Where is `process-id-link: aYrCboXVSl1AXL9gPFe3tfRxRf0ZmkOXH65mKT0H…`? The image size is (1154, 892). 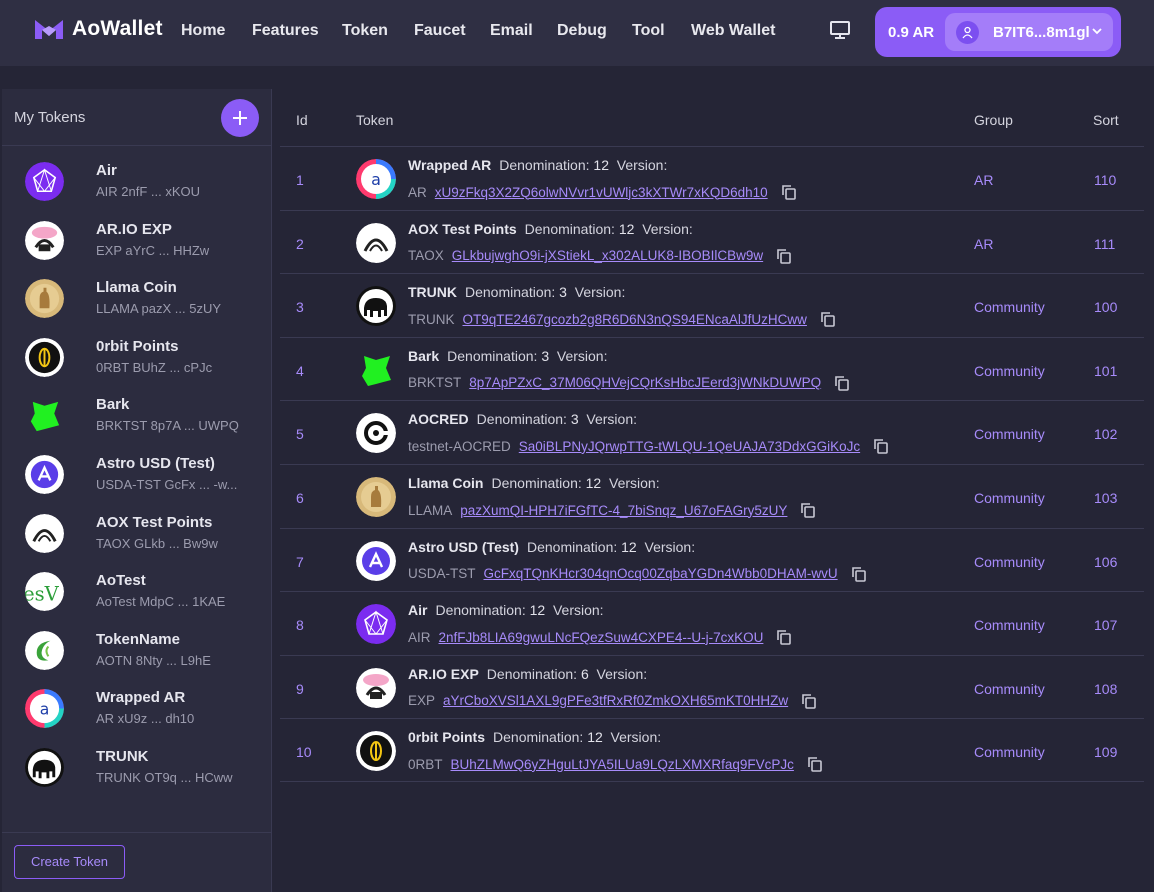 process-id-link: aYrCboXVSl1AXL9gPFe3tfRxRf0ZmkOXH65mKT0H… is located at coordinates (615, 700).